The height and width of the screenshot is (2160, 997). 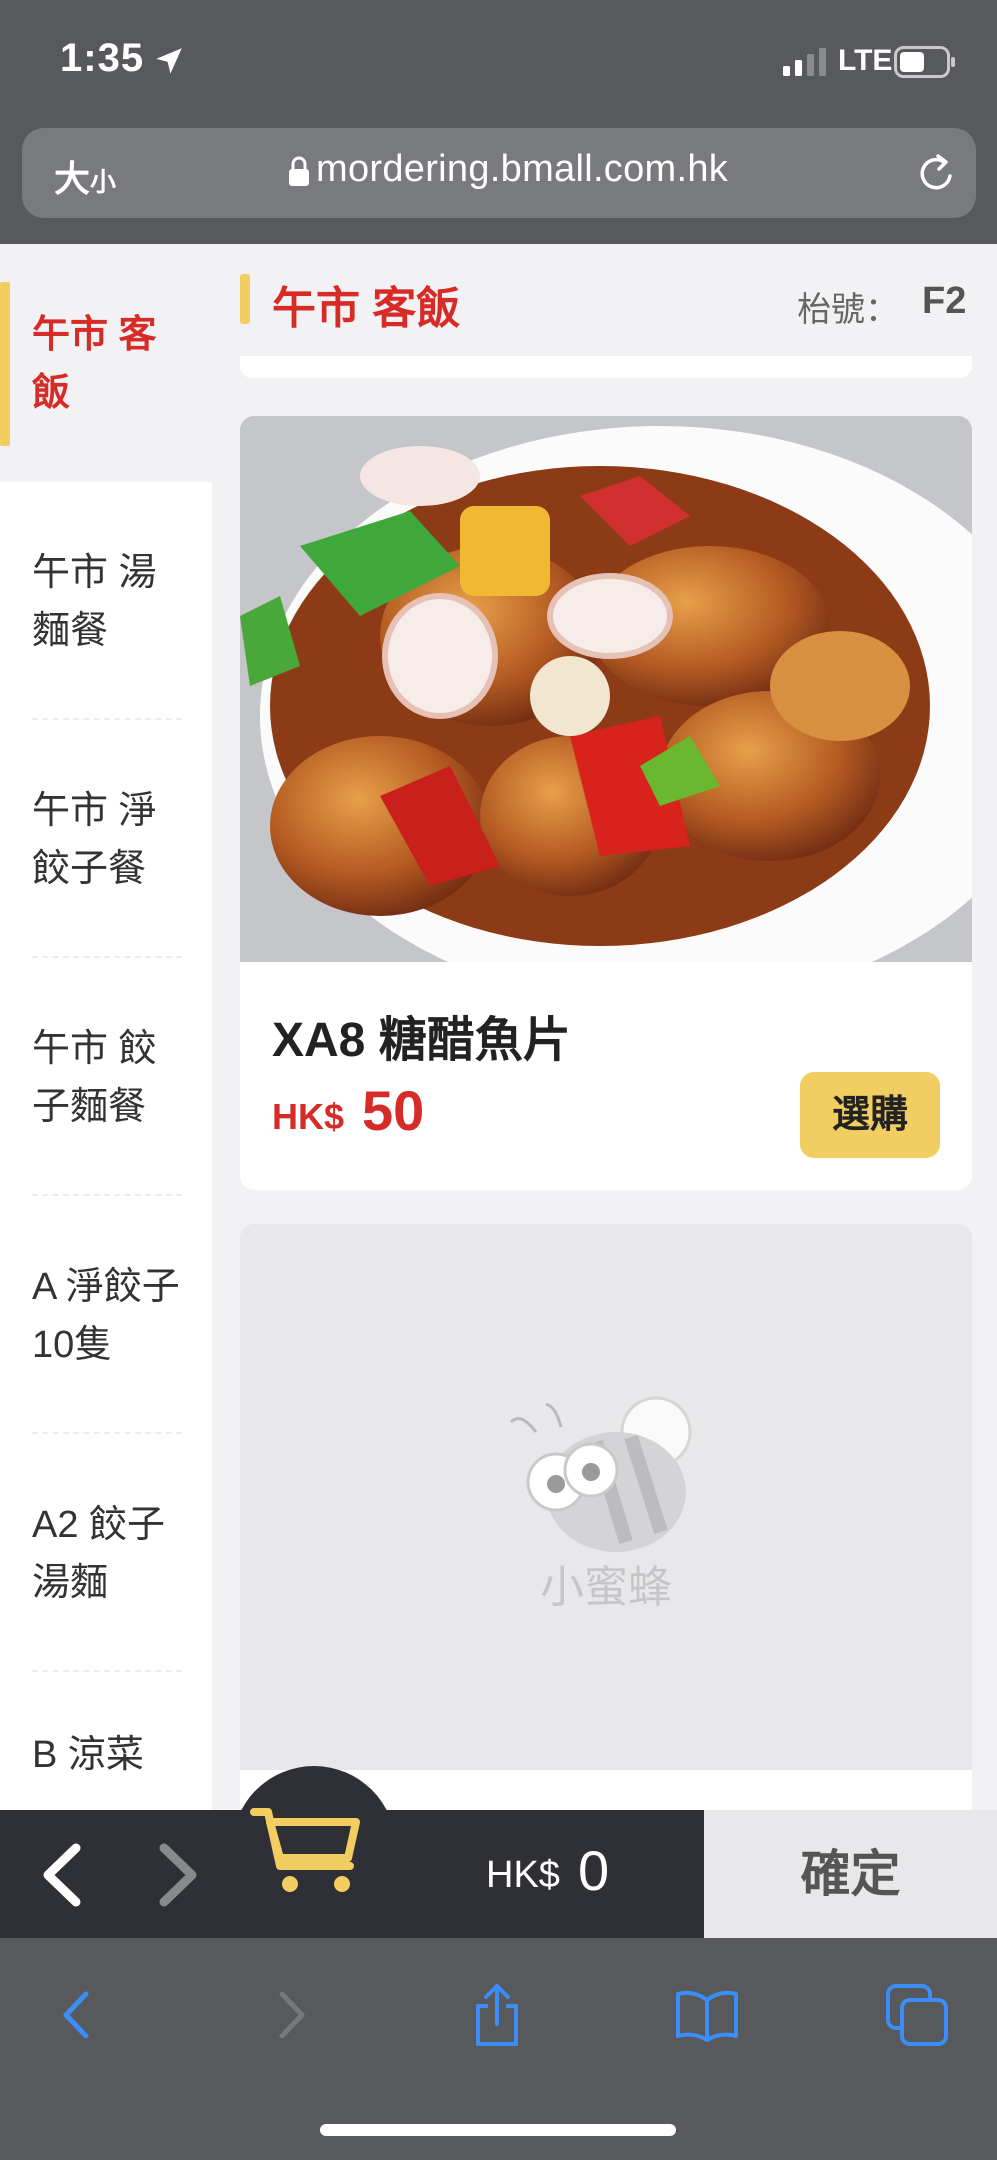 What do you see at coordinates (865, 60) in the screenshot?
I see `network-type: LTE` at bounding box center [865, 60].